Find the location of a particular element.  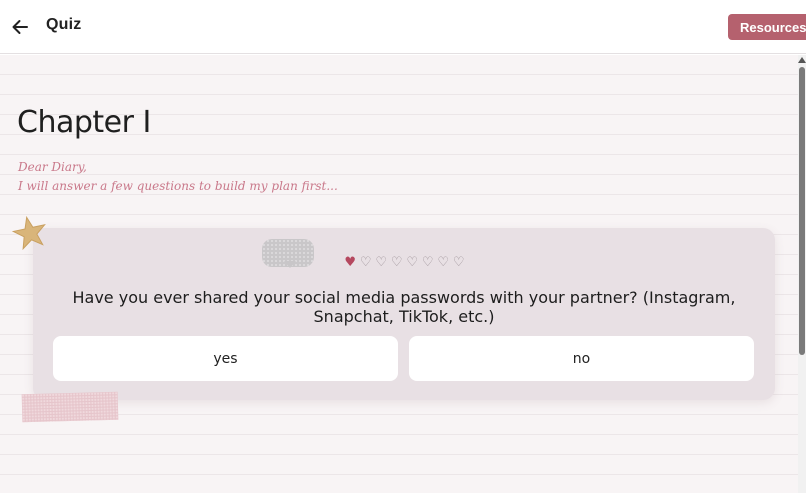

vertical-scrollbar is located at coordinates (802, 274).